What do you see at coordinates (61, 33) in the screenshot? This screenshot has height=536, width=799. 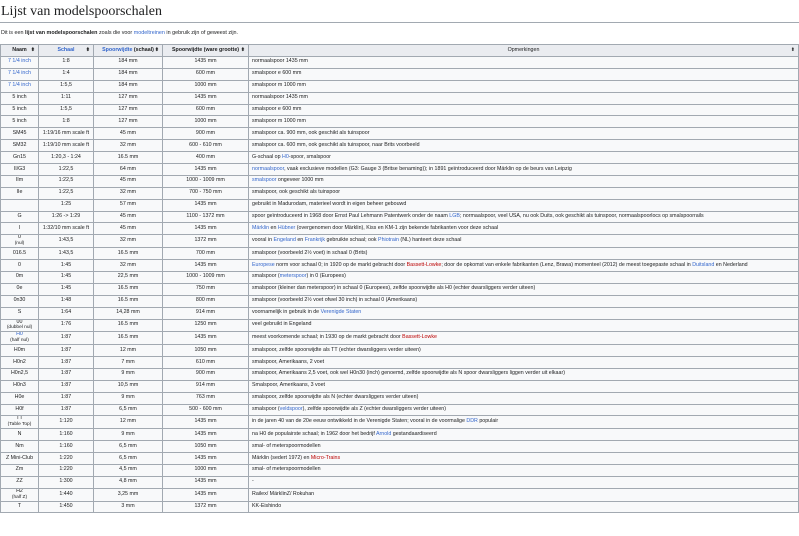 I see `intro-bold: lijst van modelspoorschalen` at bounding box center [61, 33].